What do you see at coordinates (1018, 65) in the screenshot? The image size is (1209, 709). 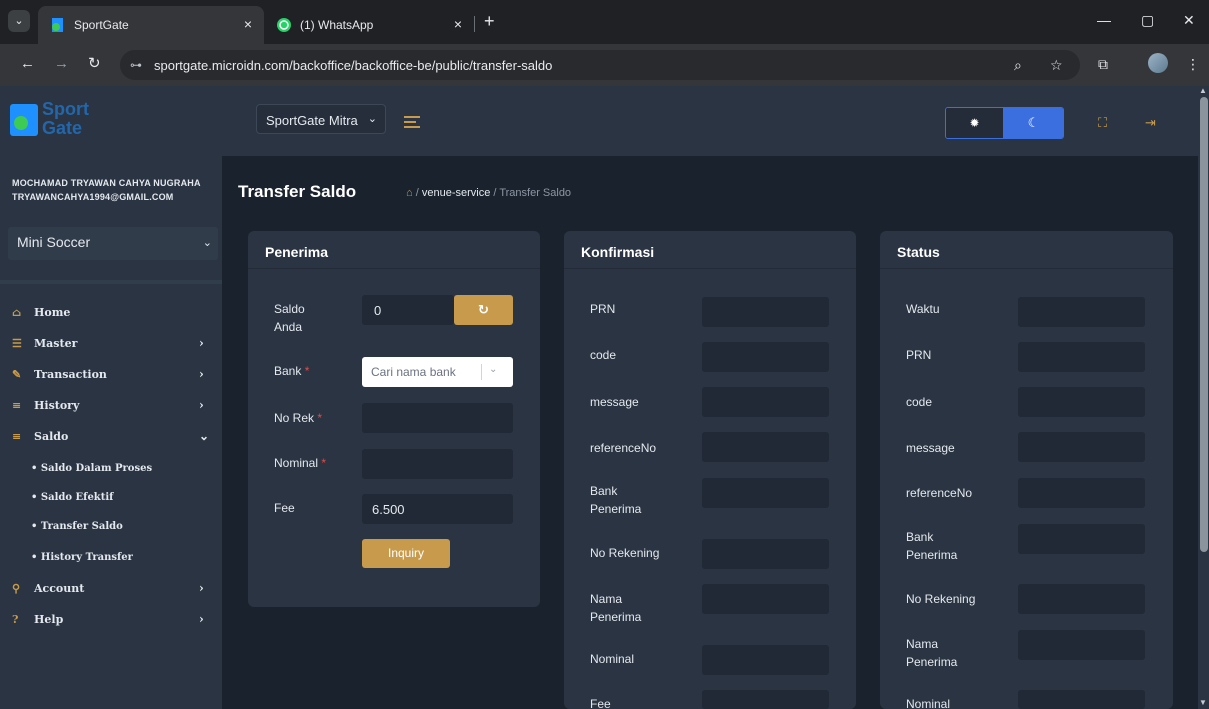 I see `zoom-icon: ⌕` at bounding box center [1018, 65].